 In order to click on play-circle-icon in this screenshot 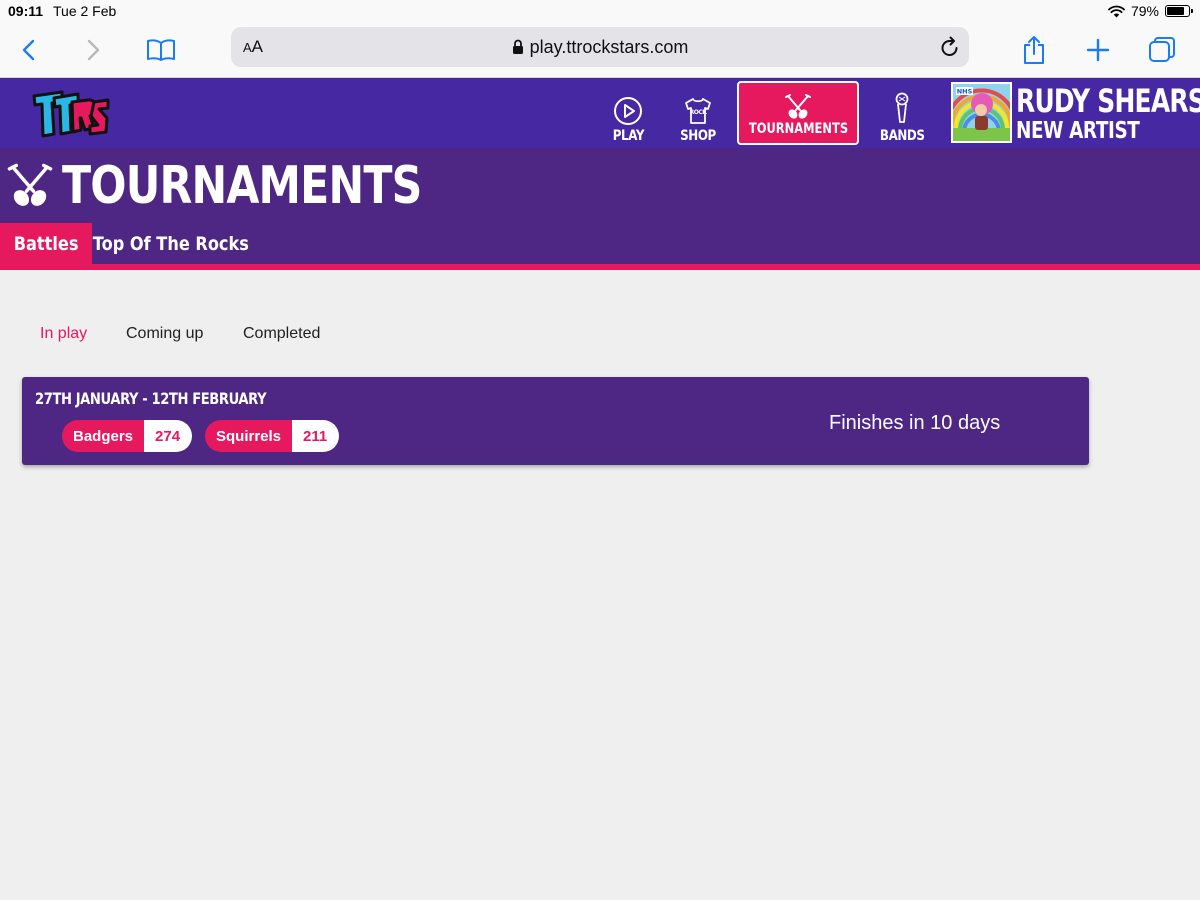, I will do `click(628, 111)`.